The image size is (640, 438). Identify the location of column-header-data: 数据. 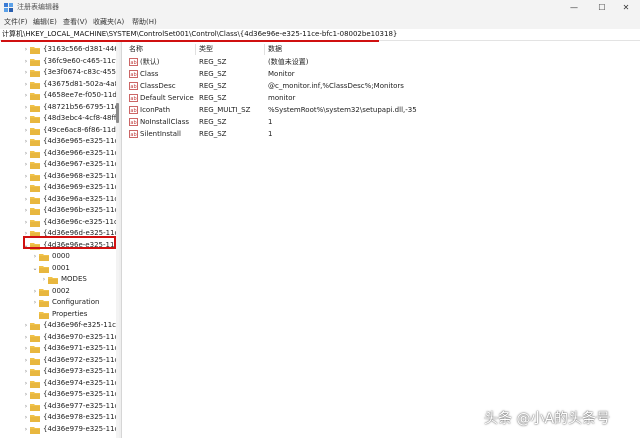
(275, 49).